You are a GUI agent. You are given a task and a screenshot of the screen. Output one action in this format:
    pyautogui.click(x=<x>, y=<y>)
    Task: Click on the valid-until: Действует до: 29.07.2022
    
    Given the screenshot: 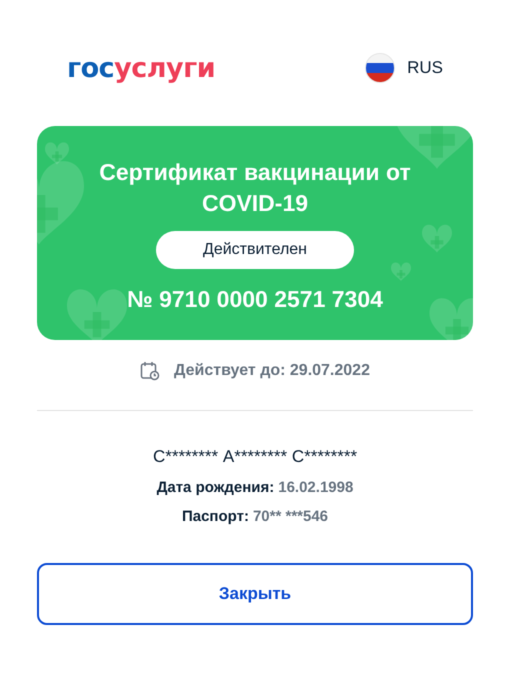 What is the action you would take?
    pyautogui.click(x=272, y=371)
    